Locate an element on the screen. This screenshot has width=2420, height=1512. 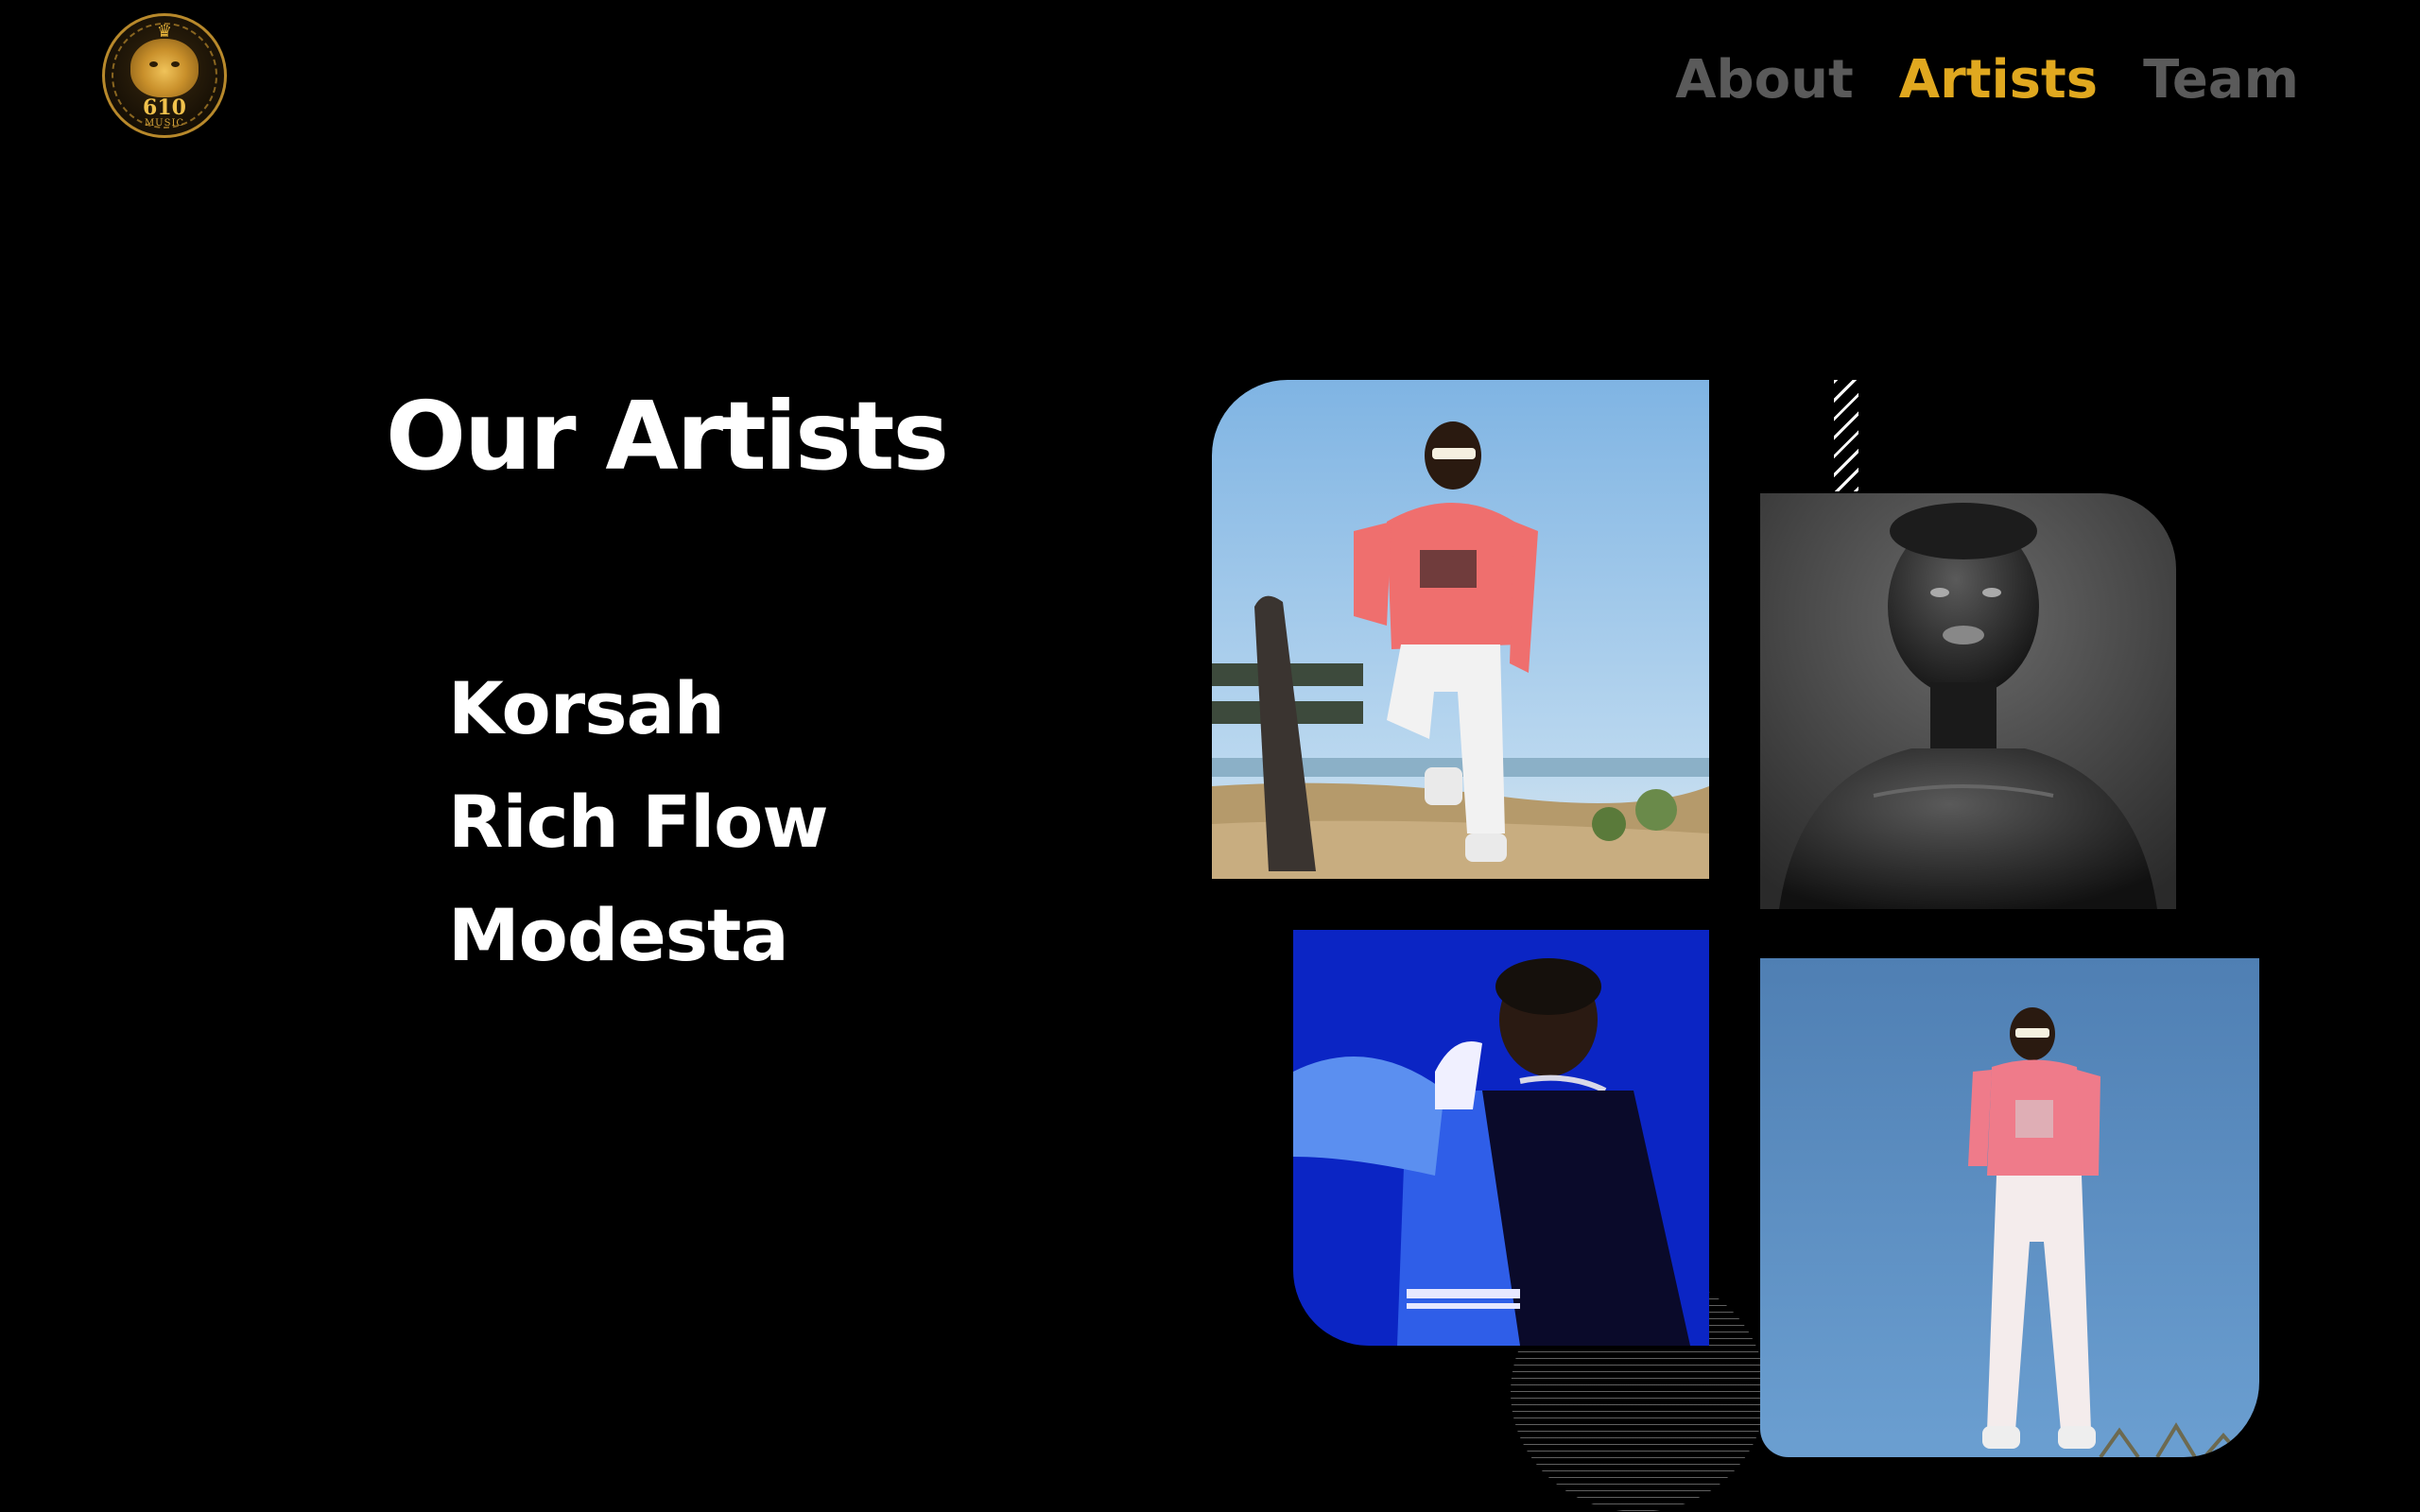
main-nav: About Artists Team is located at coordinates (1987, 80).